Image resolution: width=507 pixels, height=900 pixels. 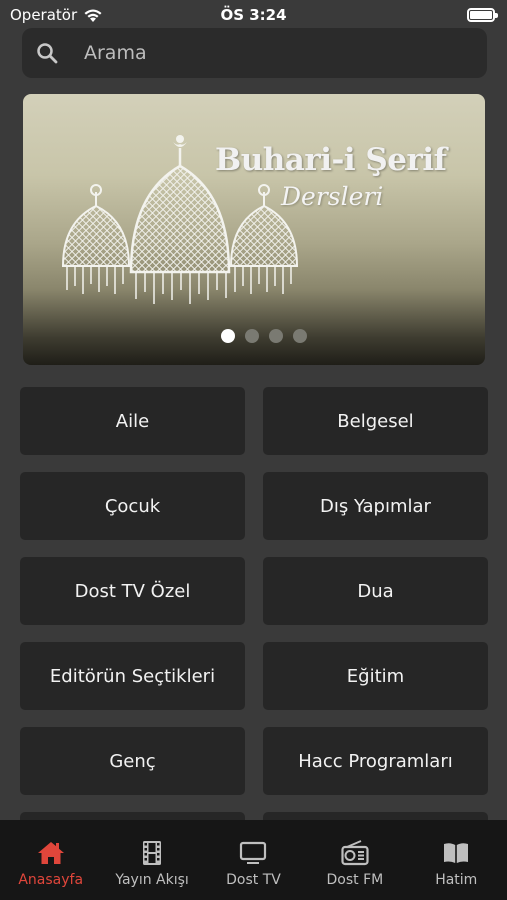 I want to click on search-bar, so click(x=254, y=53).